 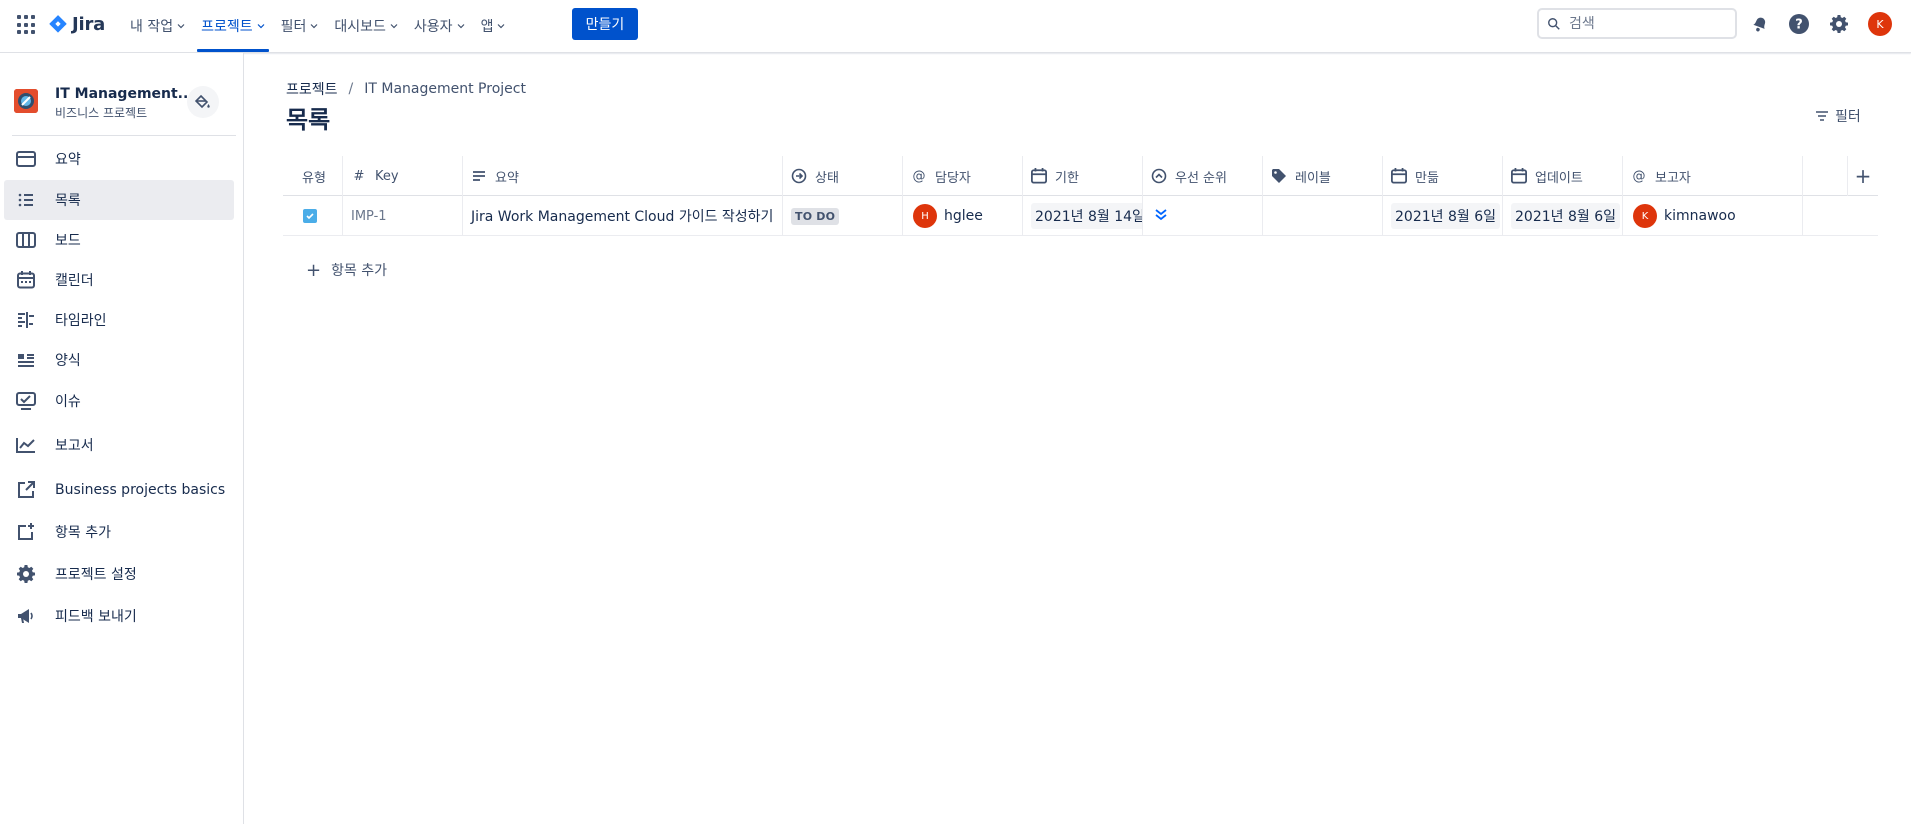 What do you see at coordinates (293, 27) in the screenshot?
I see `nav-label: 필터` at bounding box center [293, 27].